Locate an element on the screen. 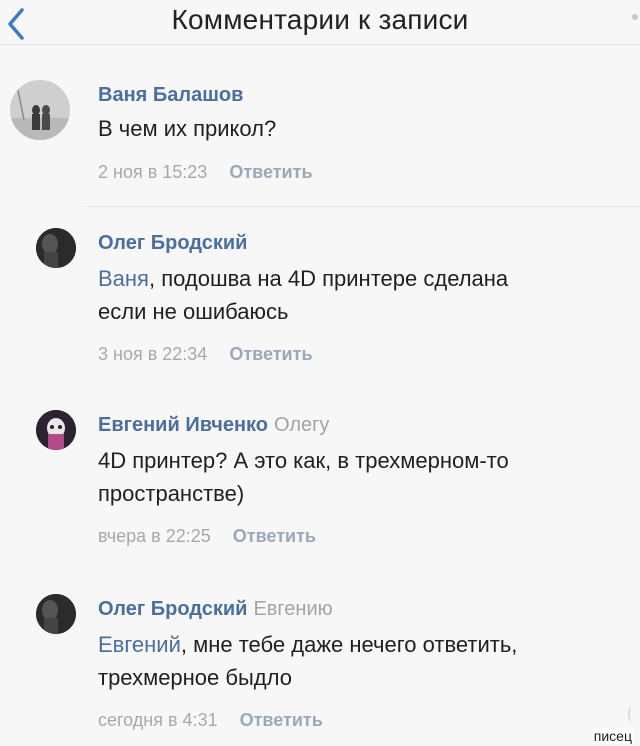 Image resolution: width=640 pixels, height=746 pixels. comment-text: В чем их прикол? is located at coordinates (364, 128).